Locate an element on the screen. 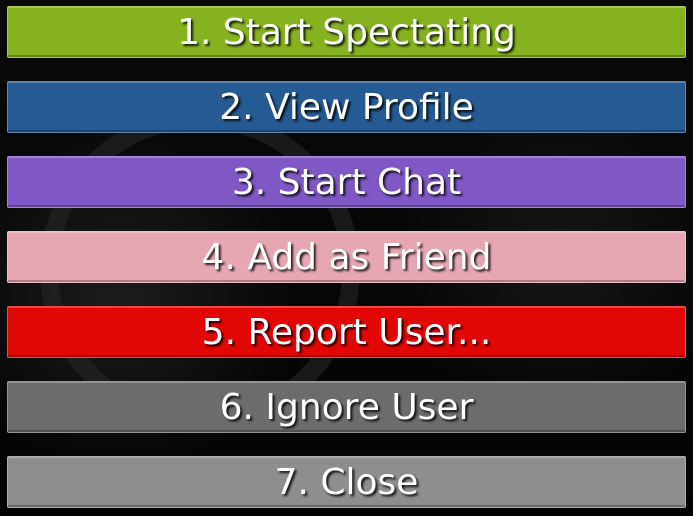 The height and width of the screenshot is (516, 693). add-as-friend-label: 4. Add as Friend is located at coordinates (346, 257).